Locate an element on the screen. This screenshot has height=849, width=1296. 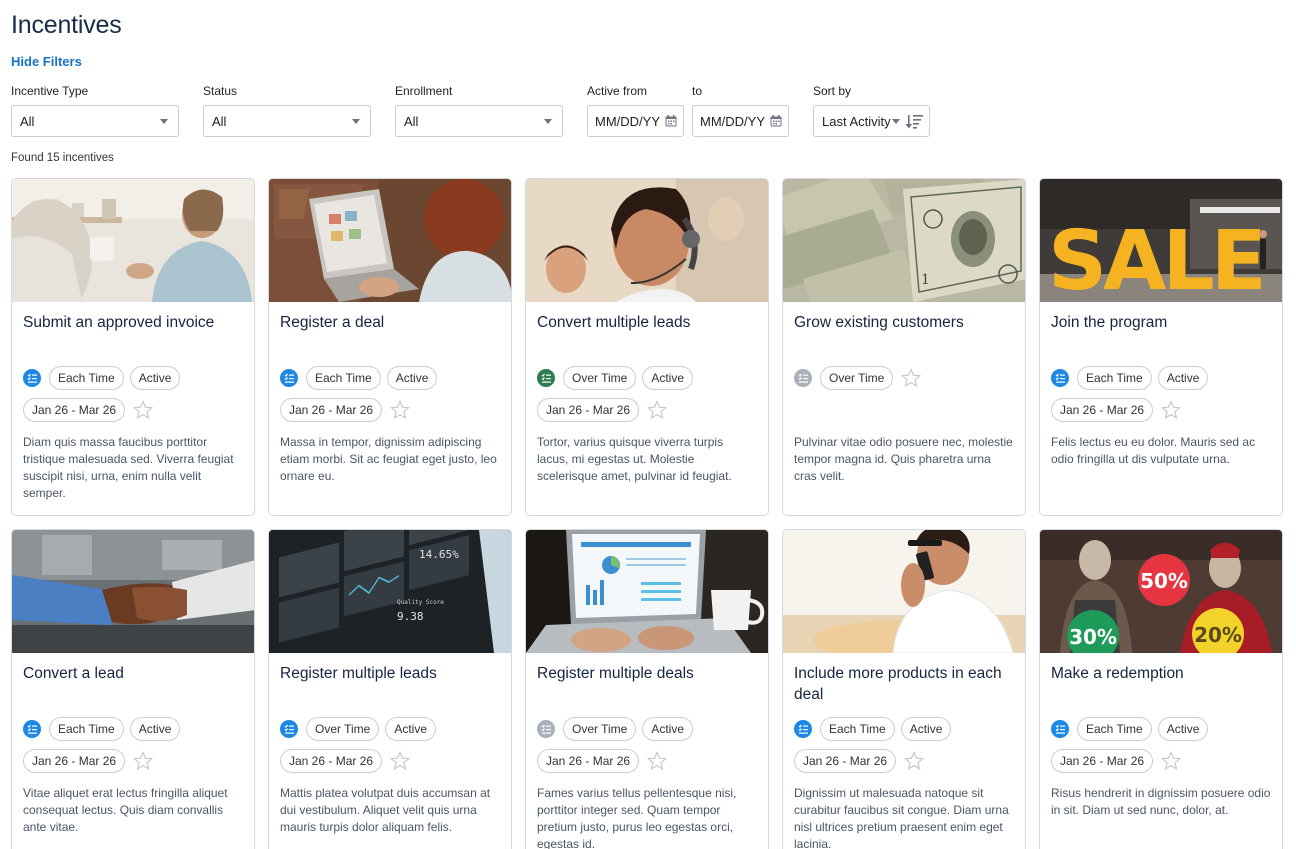
card-image-money: 1 is located at coordinates (904, 240).